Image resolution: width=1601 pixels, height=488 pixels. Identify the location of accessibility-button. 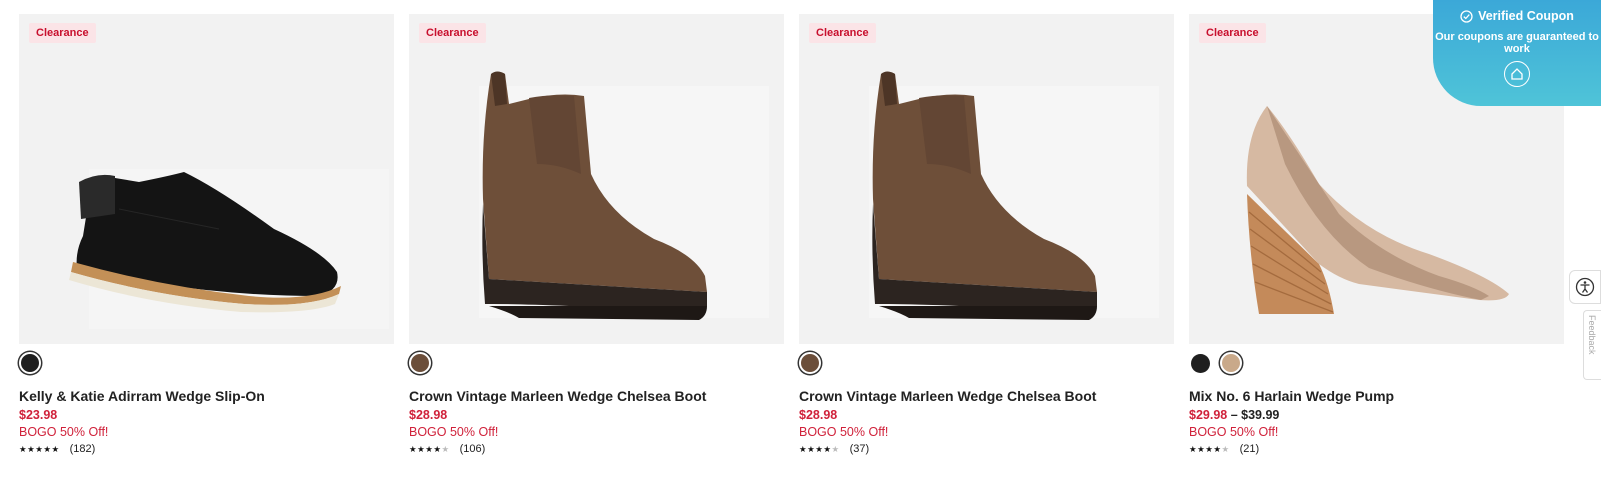
(1585, 287).